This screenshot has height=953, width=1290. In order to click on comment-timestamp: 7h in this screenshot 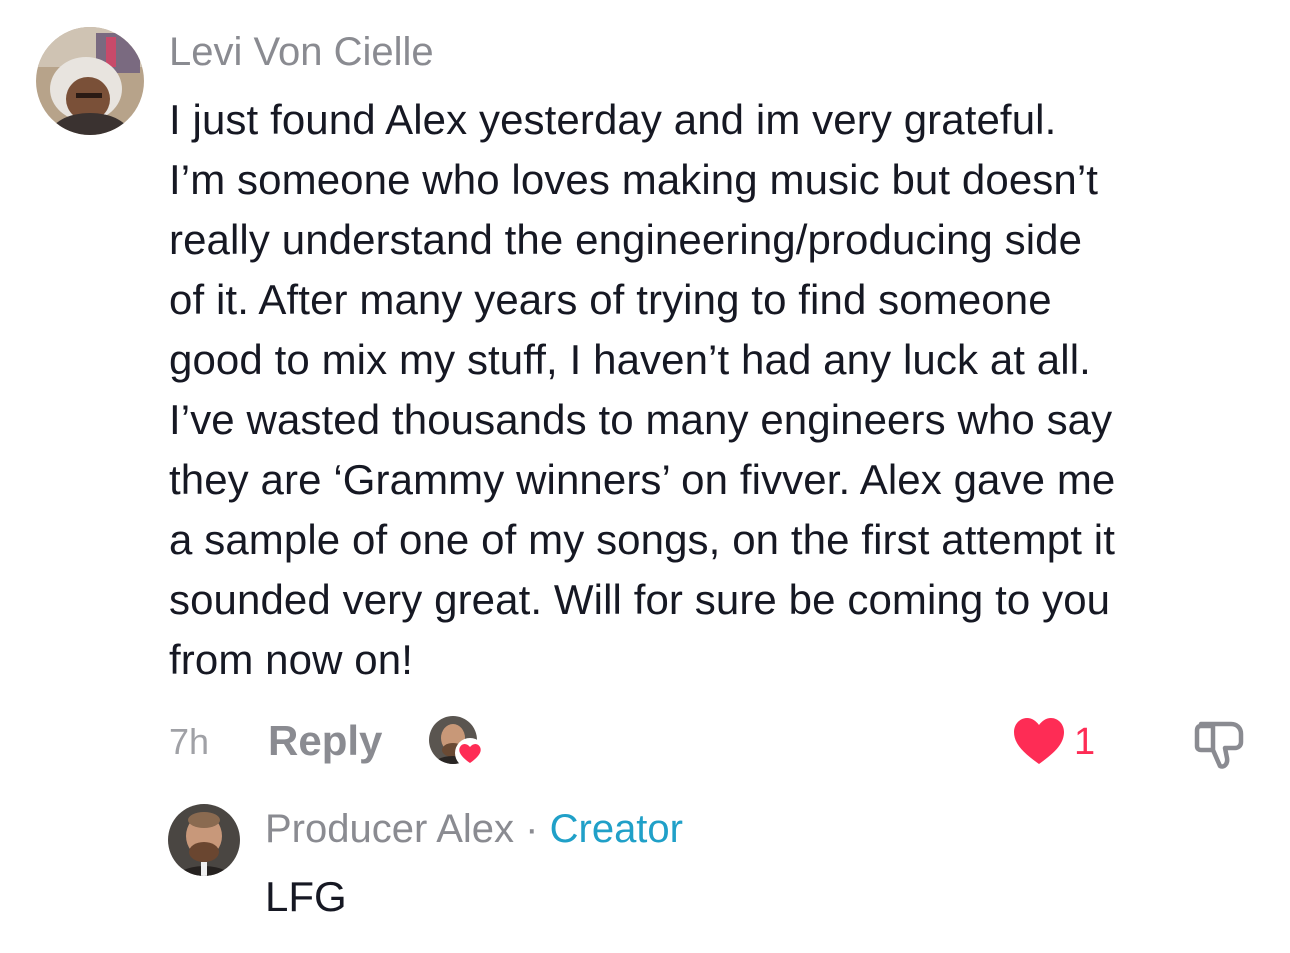, I will do `click(189, 741)`.